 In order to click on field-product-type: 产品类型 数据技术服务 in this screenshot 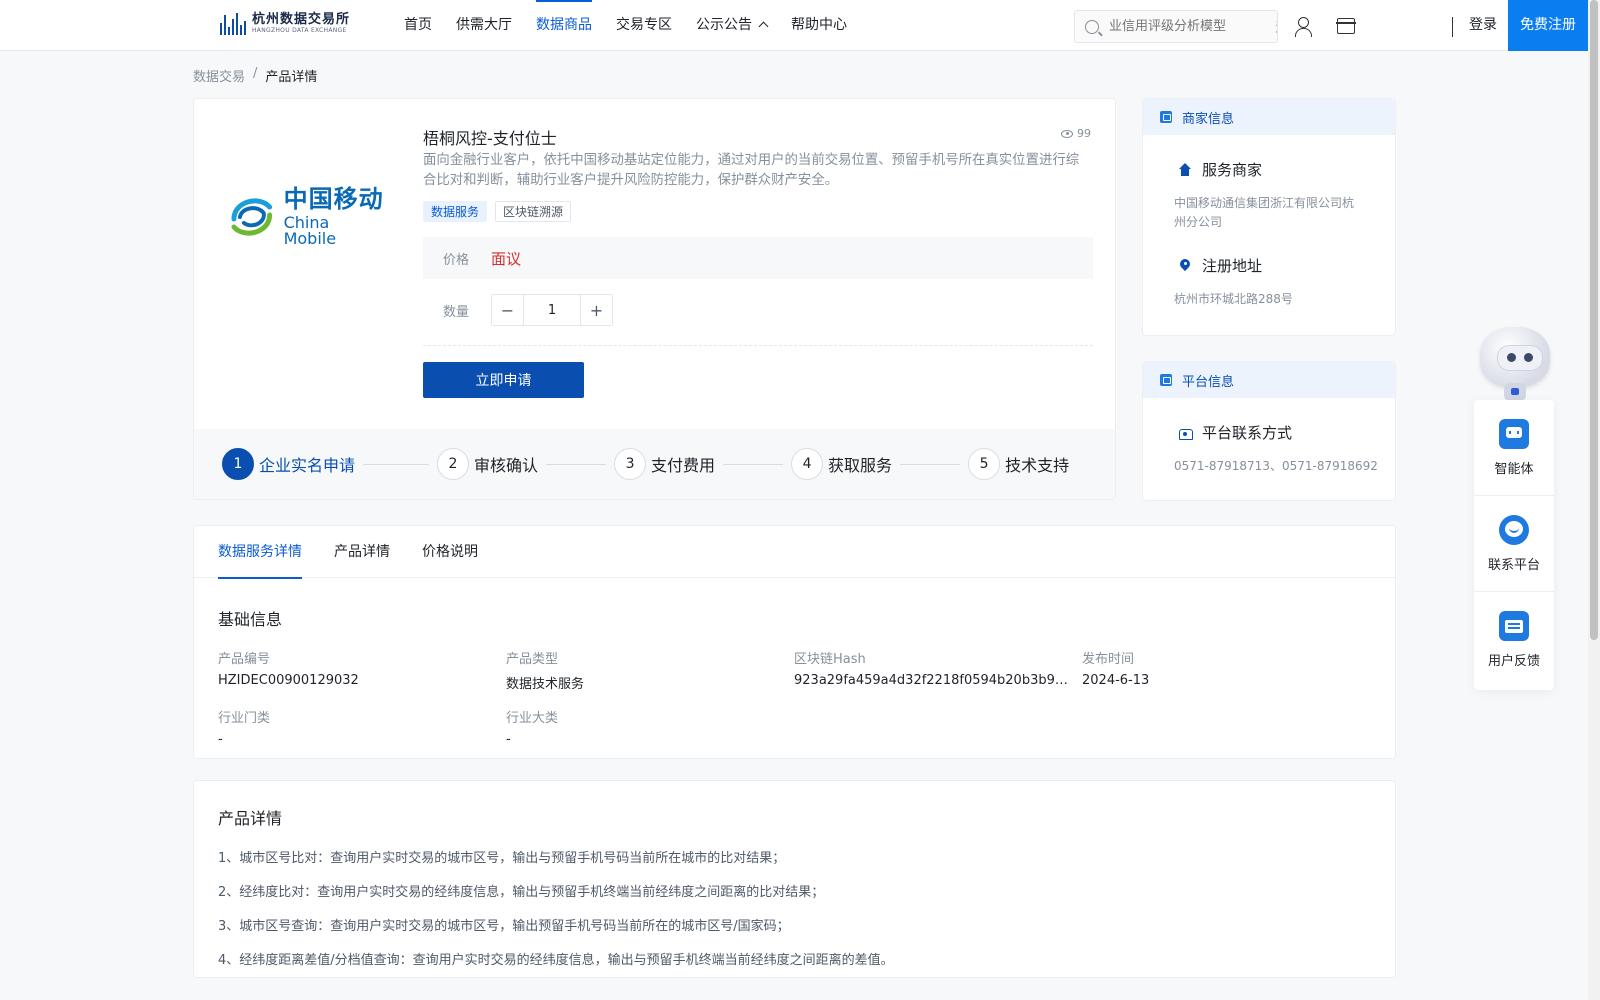, I will do `click(545, 672)`.